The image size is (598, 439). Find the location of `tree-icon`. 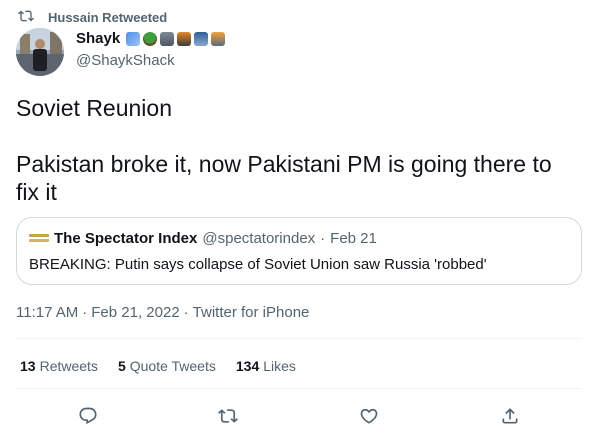

tree-icon is located at coordinates (150, 38).